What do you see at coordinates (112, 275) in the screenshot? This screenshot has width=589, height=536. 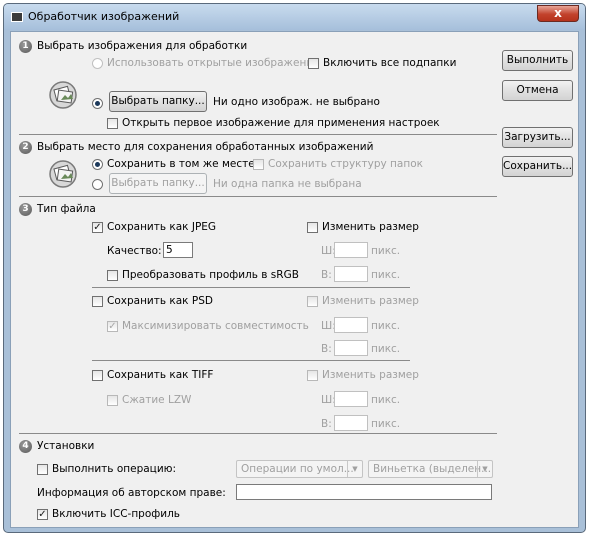 I see `convert-srgb-checkbox` at bounding box center [112, 275].